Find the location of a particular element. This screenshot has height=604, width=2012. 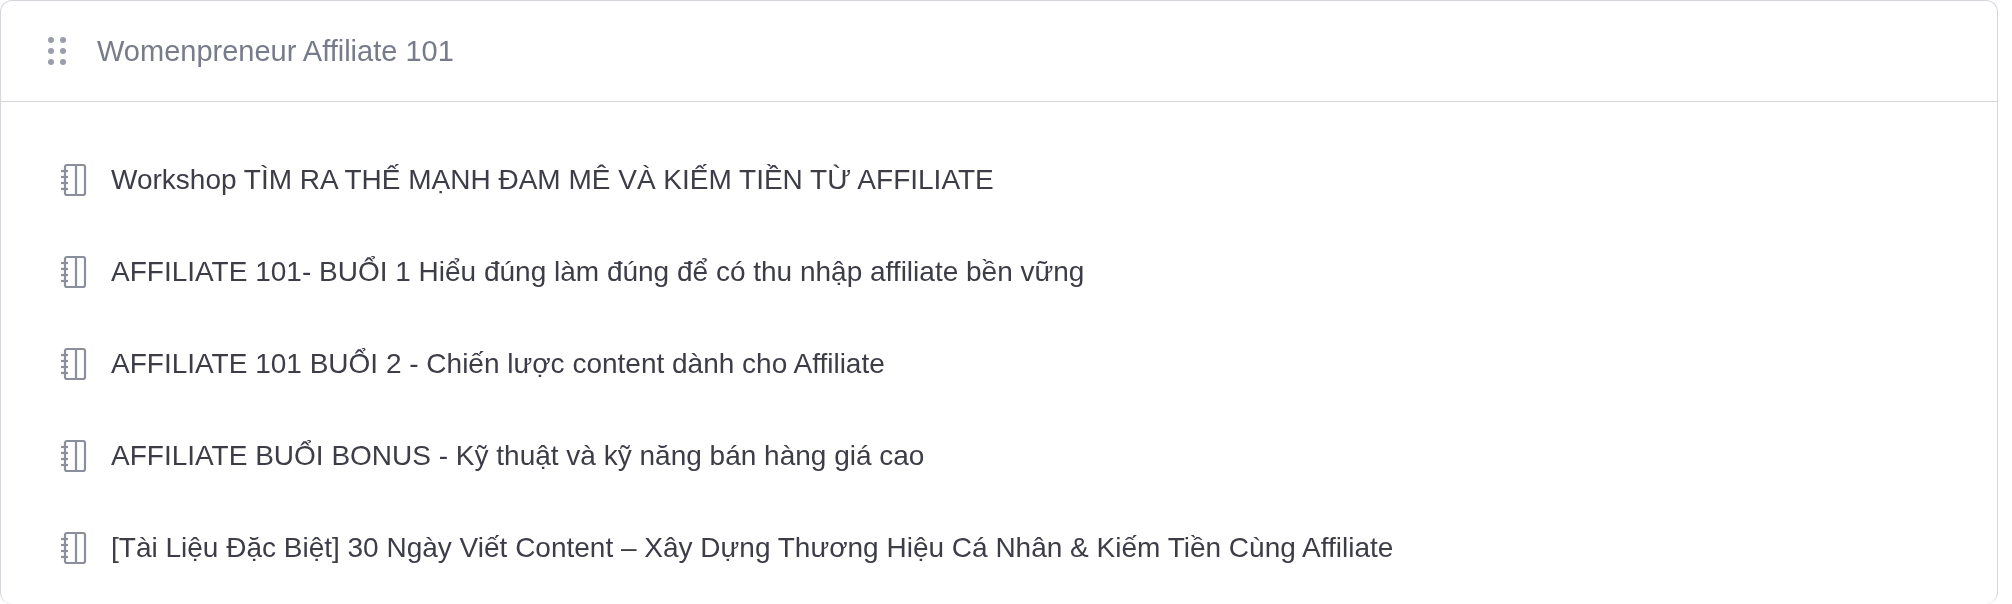

lesson-title: [Tài Liệu Đặc Biệt] 30 Ngày Viết Content – Xây Dựng Thương Hiệu Cá Nhân & Kiếm Tiền Cùng Affiliate is located at coordinates (752, 548).